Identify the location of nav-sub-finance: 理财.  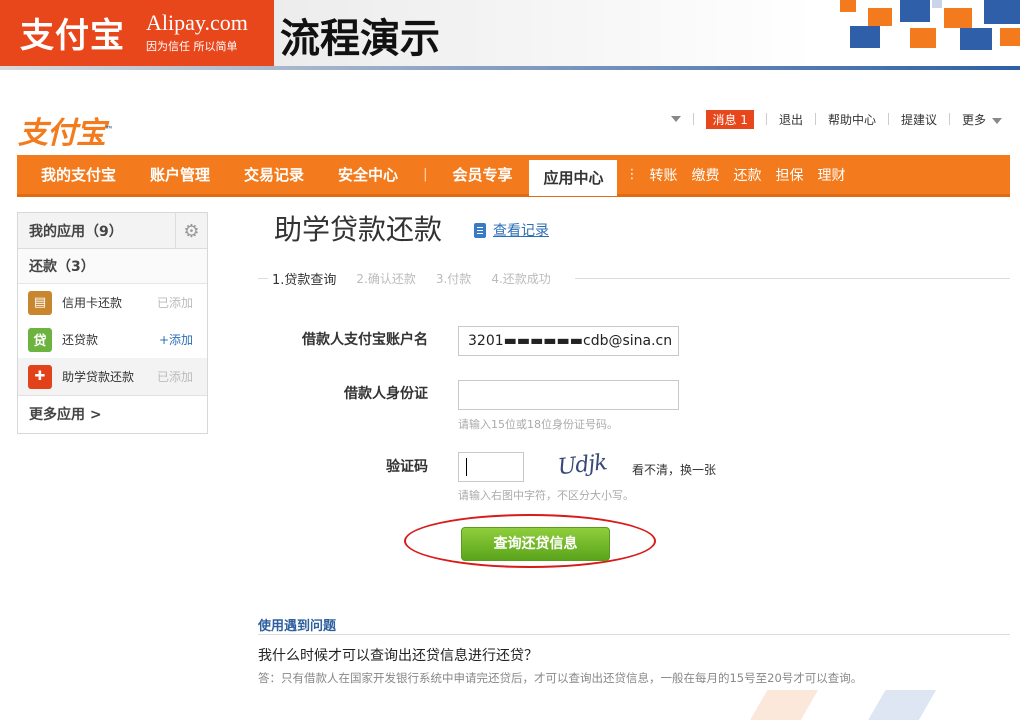
(831, 175).